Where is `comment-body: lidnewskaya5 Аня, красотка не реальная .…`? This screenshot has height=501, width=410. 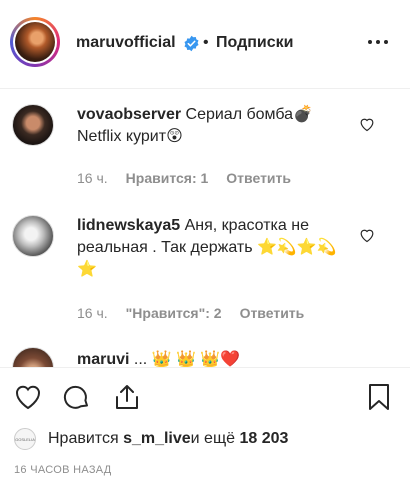
comment-body: lidnewskaya5 Аня, красотка не реальная .… is located at coordinates (216, 248).